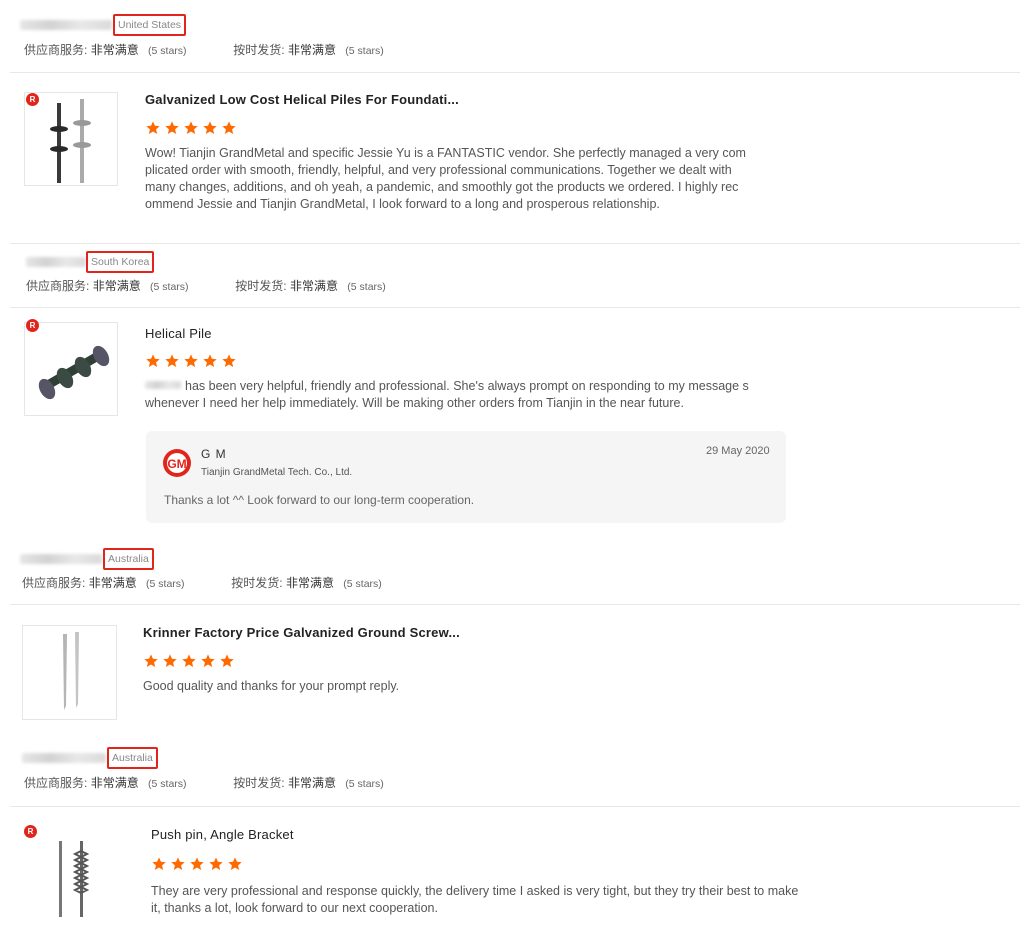  I want to click on reply-author: G M, so click(214, 454).